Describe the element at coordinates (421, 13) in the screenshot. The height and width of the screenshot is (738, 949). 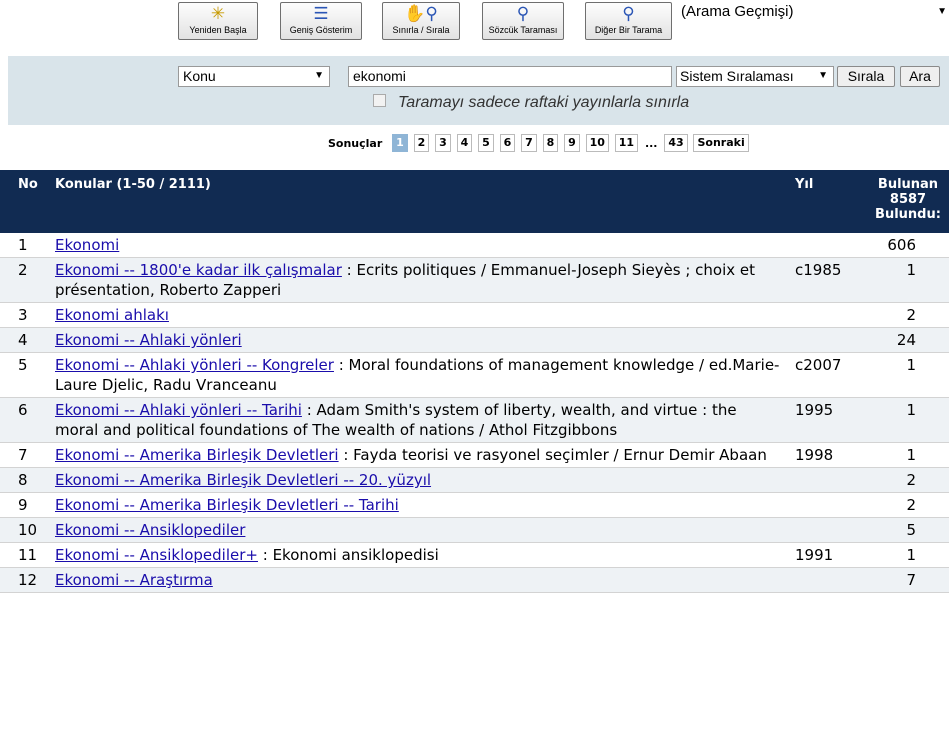
I see `hand-magnifier-icon: ✋⚲` at that location.